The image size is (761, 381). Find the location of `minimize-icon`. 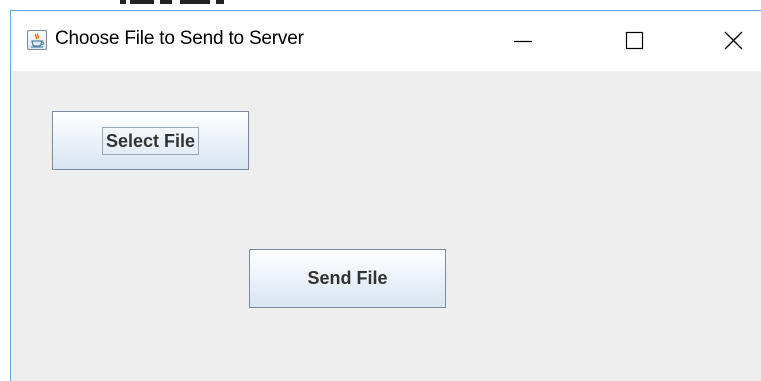

minimize-icon is located at coordinates (523, 41).